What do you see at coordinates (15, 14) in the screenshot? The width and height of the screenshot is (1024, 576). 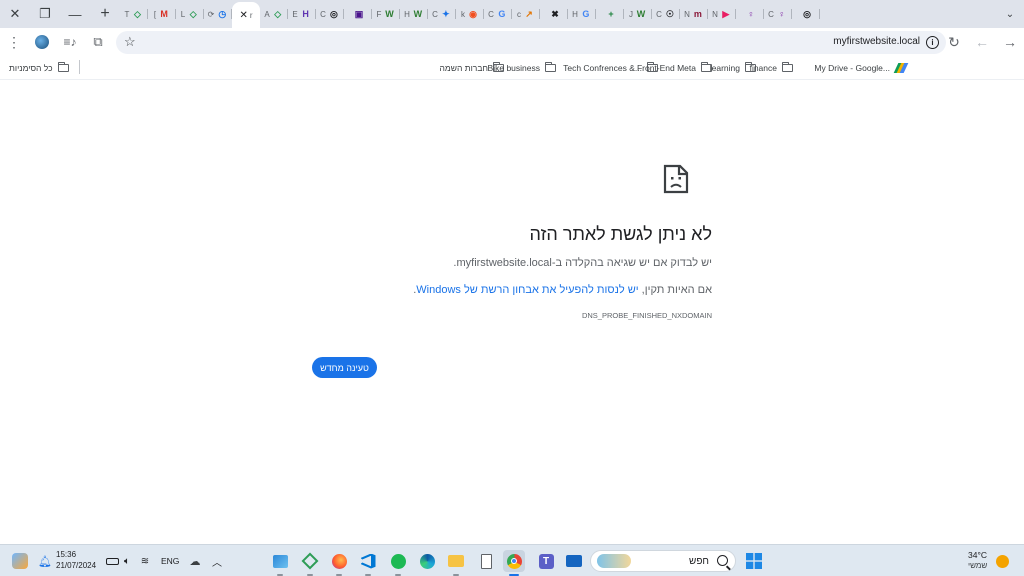 I see `close-window-button: ✕` at bounding box center [15, 14].